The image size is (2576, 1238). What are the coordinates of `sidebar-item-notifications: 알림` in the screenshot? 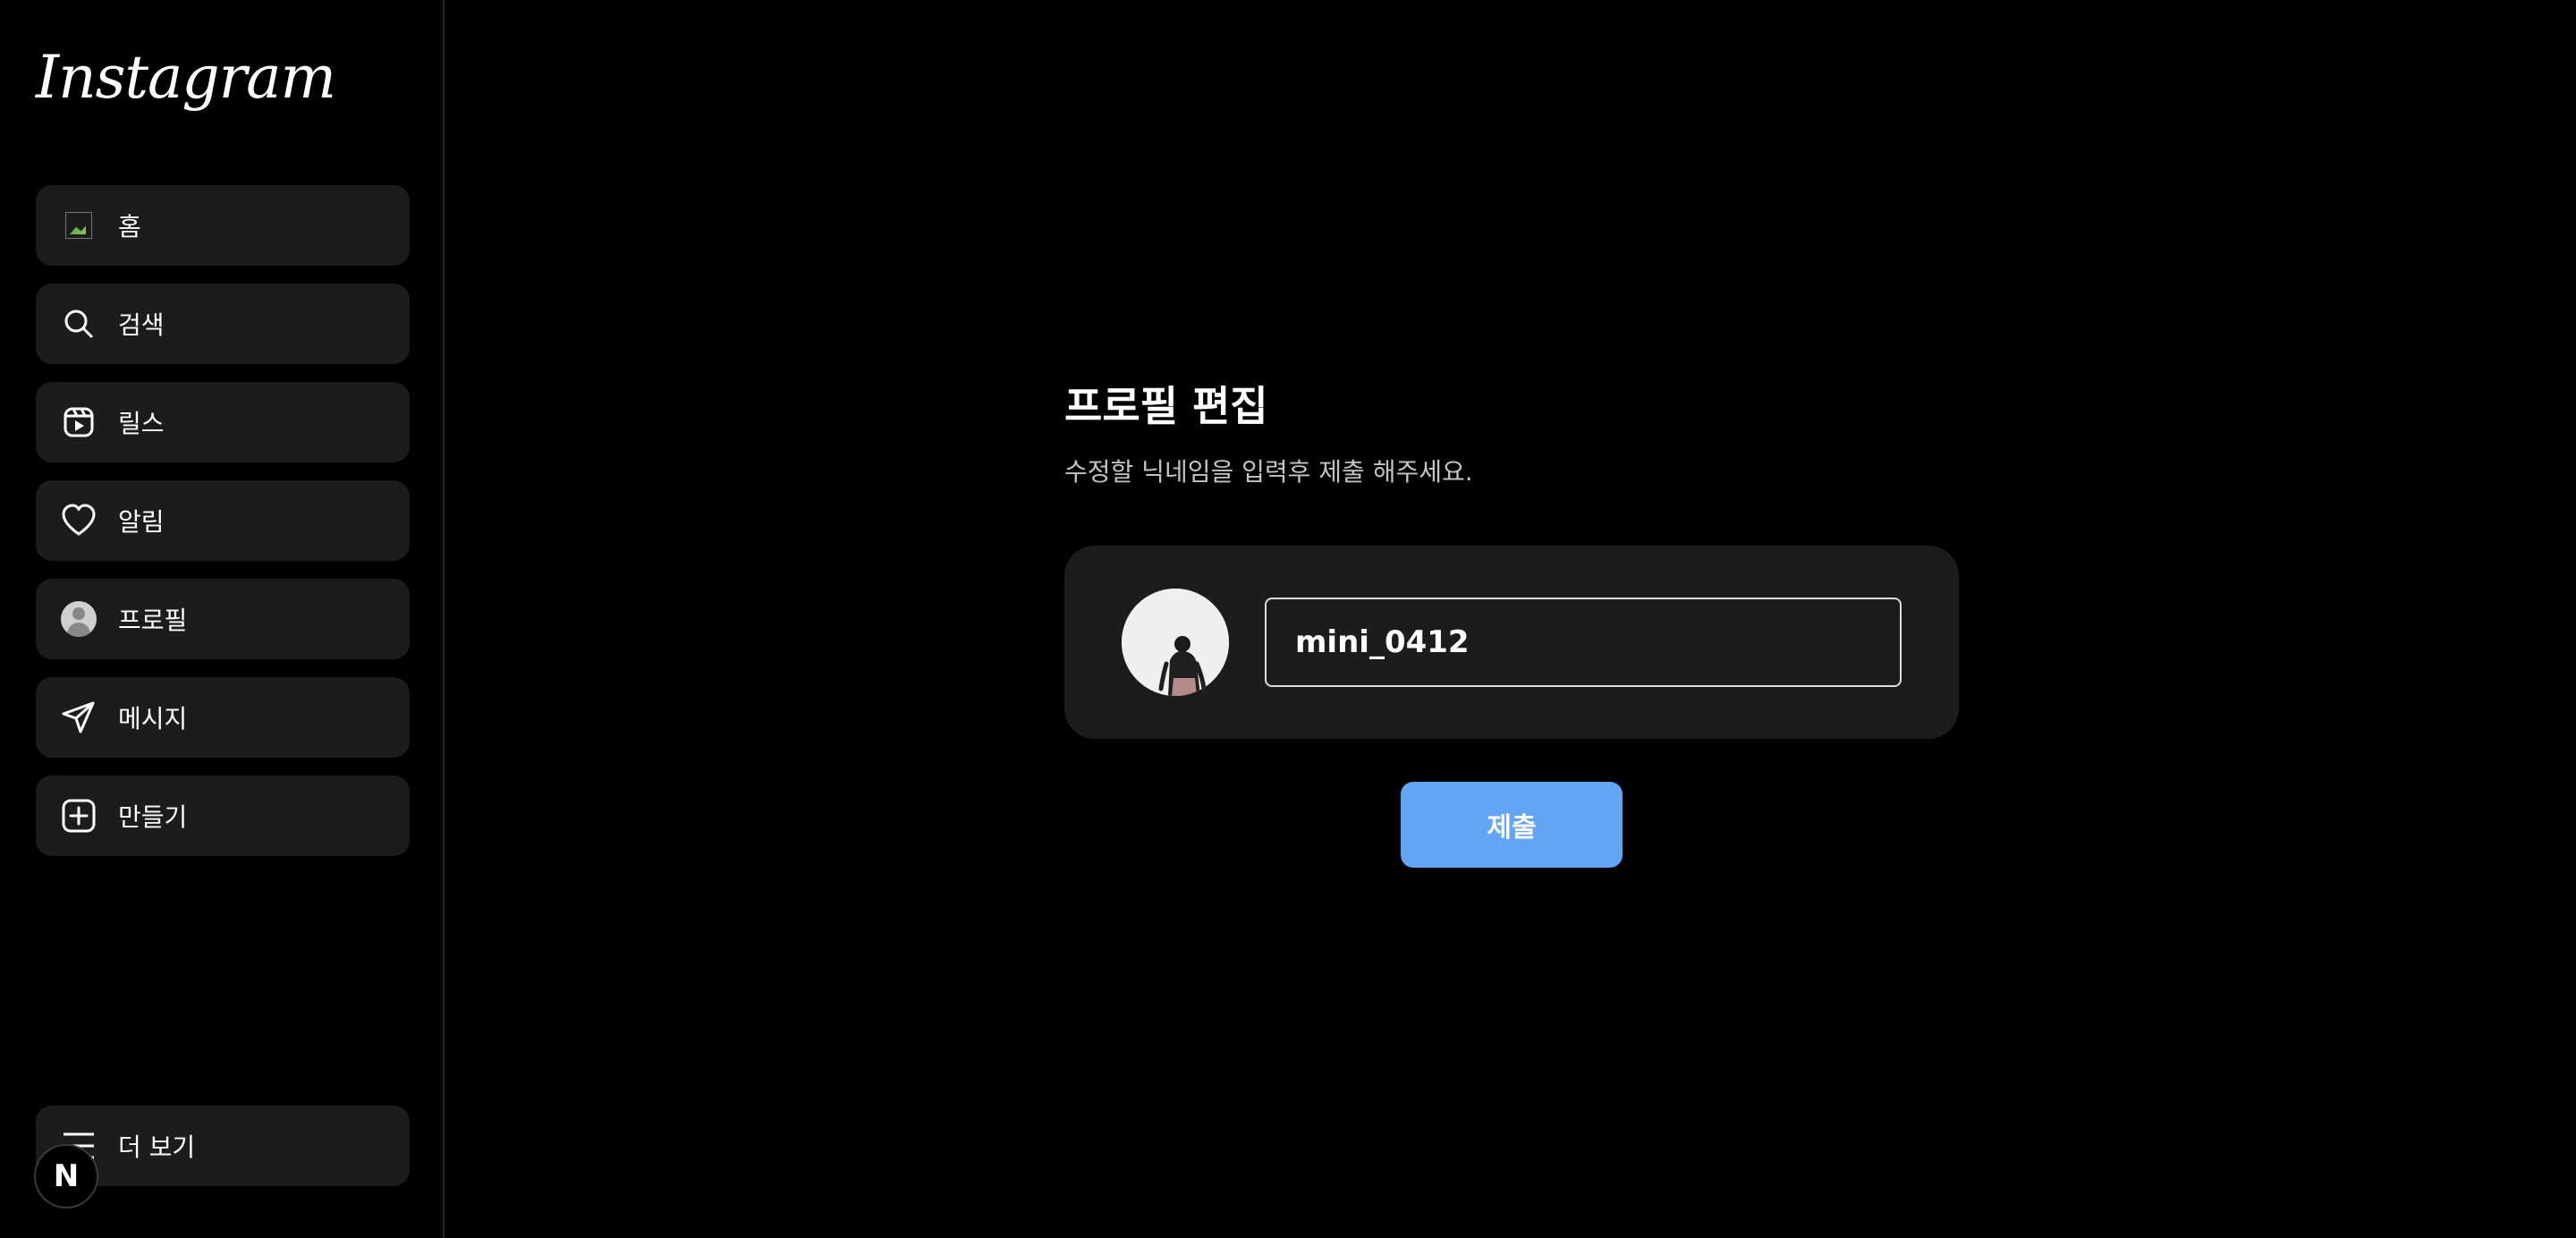 It's located at (223, 520).